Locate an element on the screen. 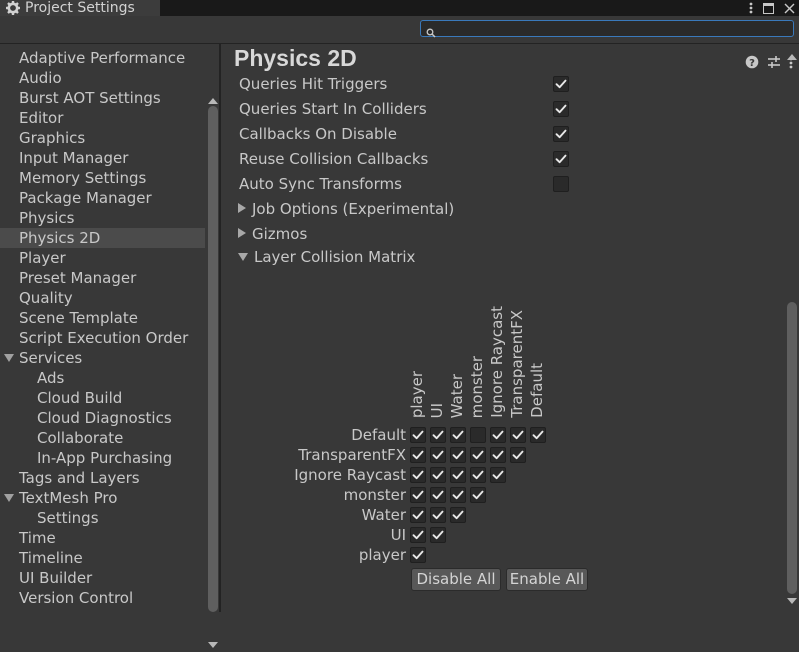 This screenshot has width=799, height=652. search-icon is located at coordinates (431, 32).